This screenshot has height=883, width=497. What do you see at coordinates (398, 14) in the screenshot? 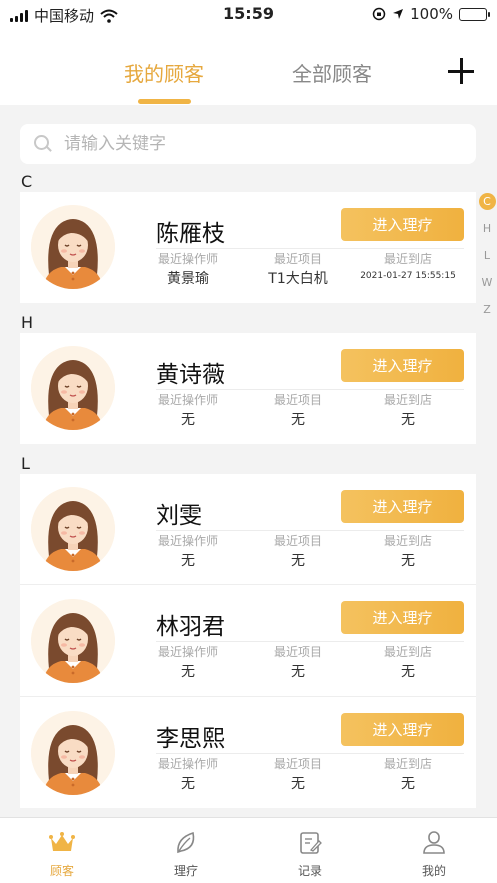
I see `location-icon` at bounding box center [398, 14].